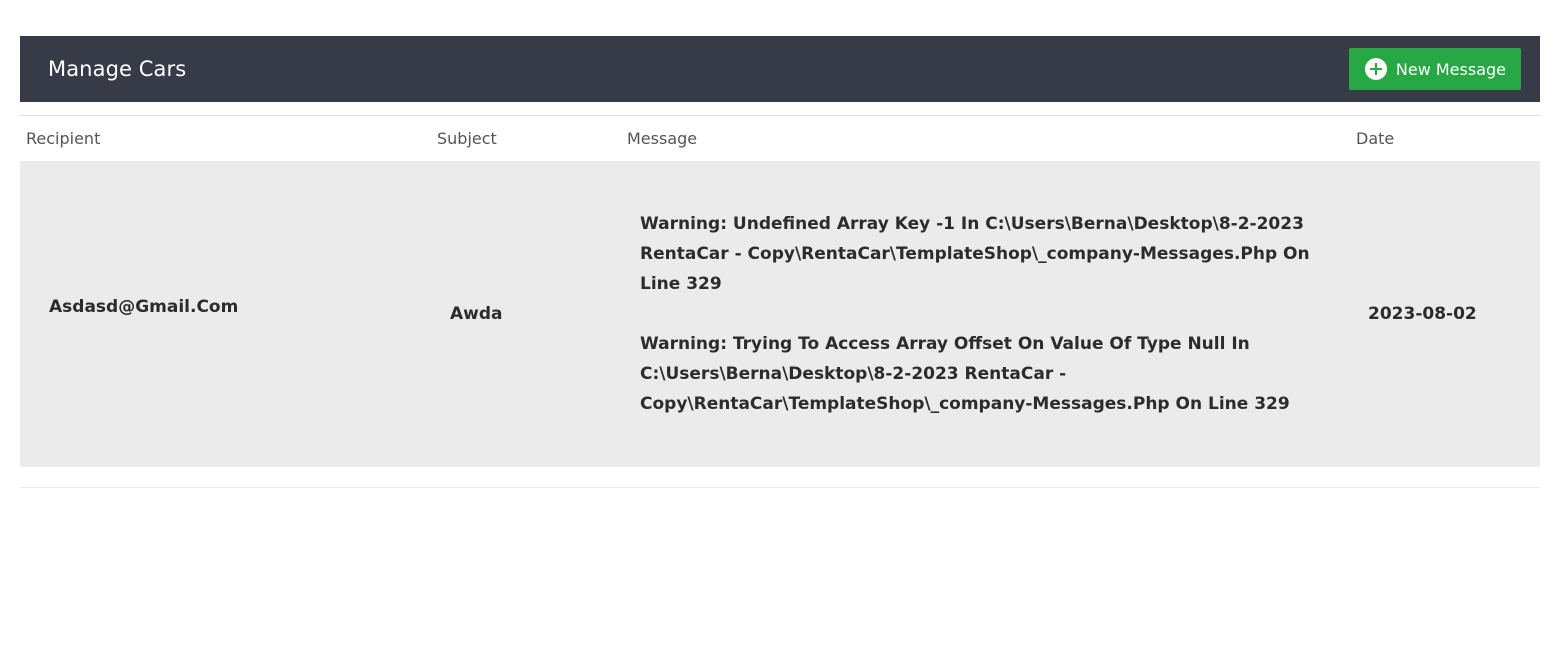  What do you see at coordinates (1445, 138) in the screenshot?
I see `column-header-date: Date` at bounding box center [1445, 138].